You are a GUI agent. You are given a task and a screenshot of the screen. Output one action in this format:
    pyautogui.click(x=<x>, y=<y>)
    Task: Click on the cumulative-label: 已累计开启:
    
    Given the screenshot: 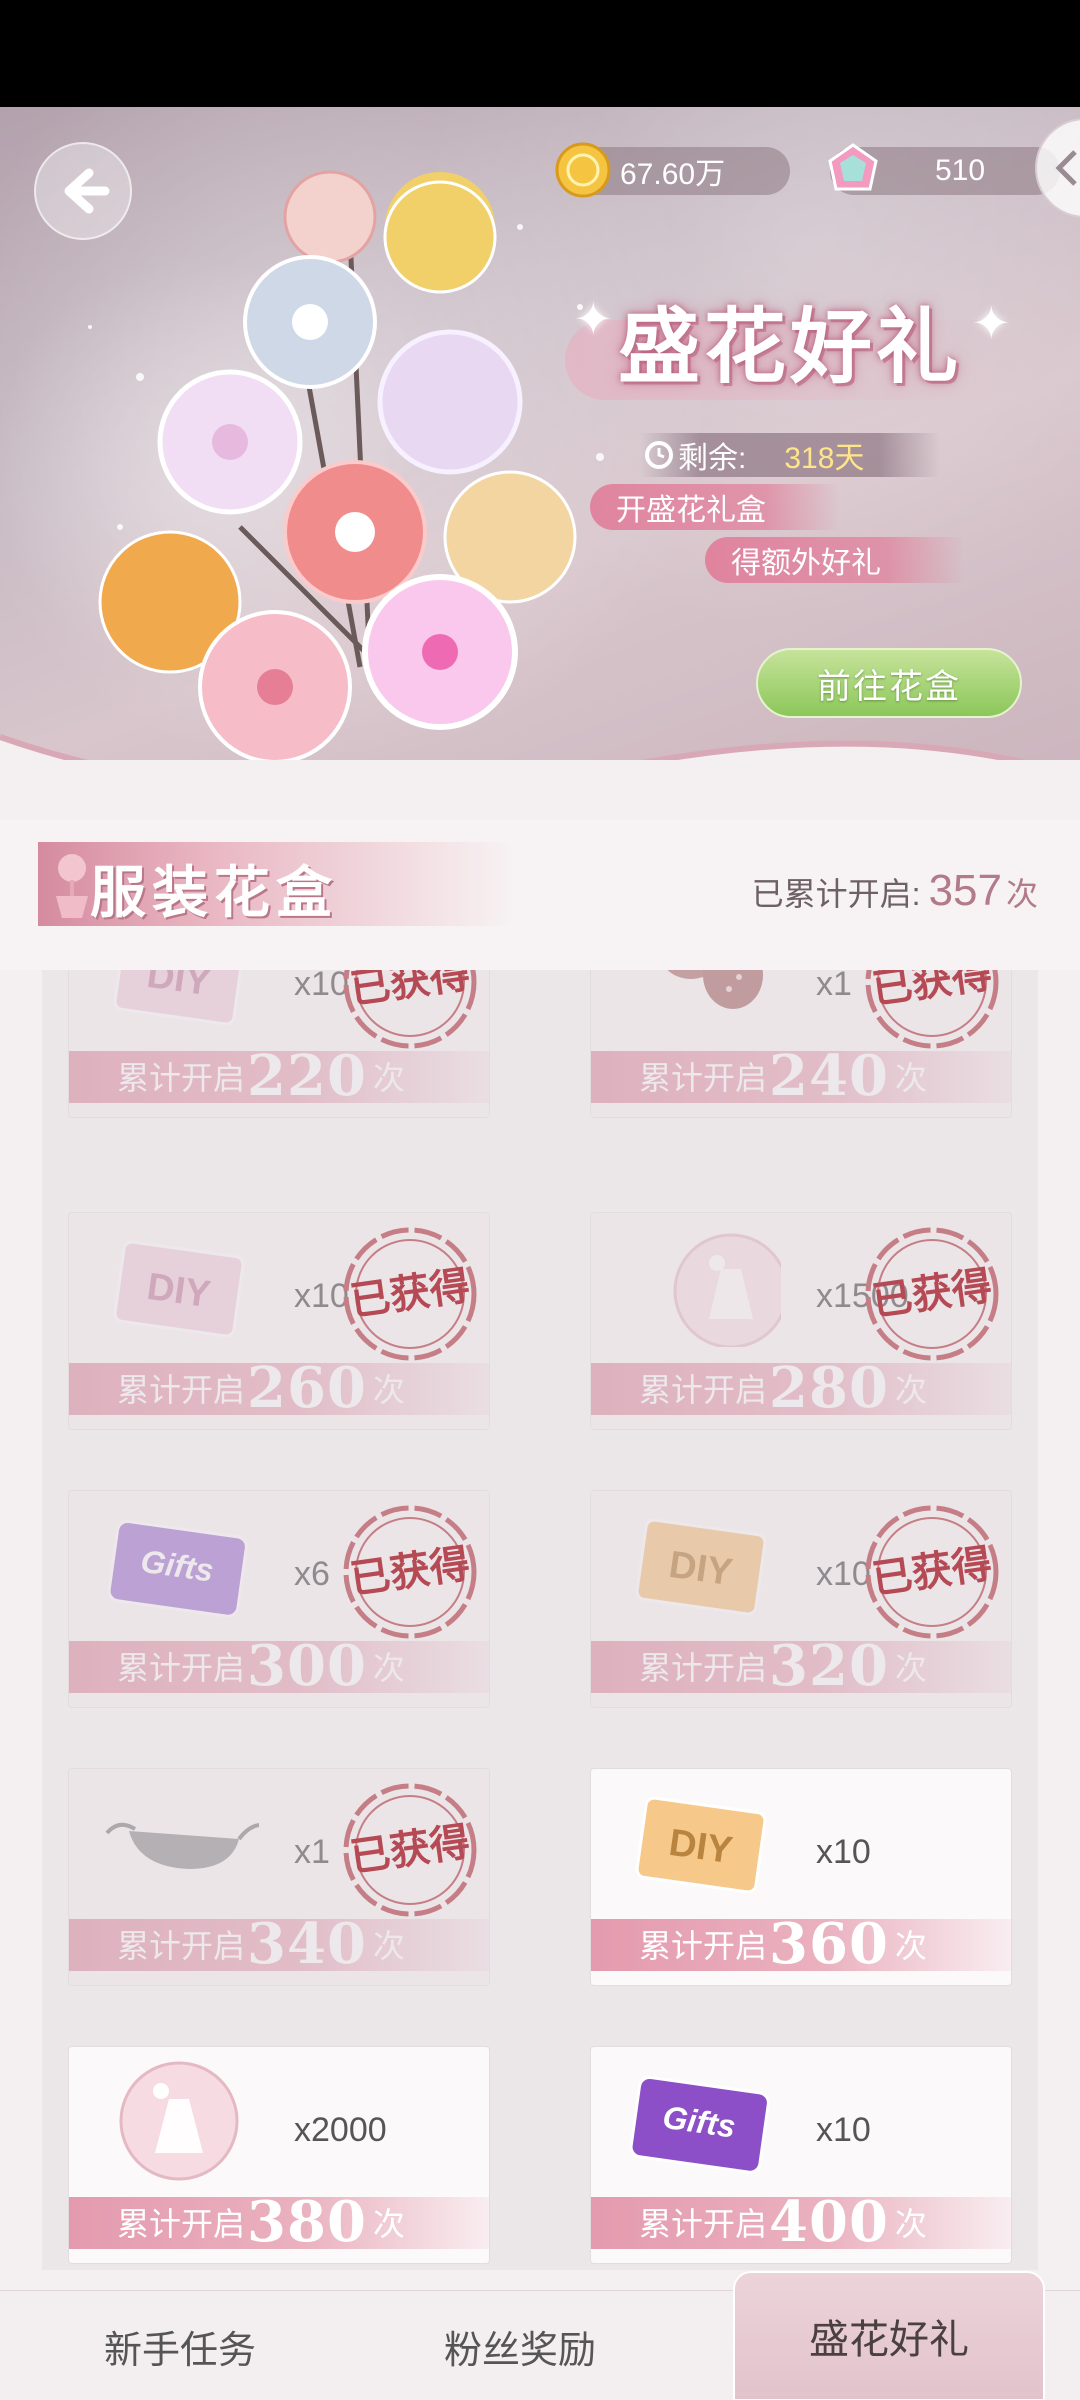 What is the action you would take?
    pyautogui.click(x=836, y=894)
    